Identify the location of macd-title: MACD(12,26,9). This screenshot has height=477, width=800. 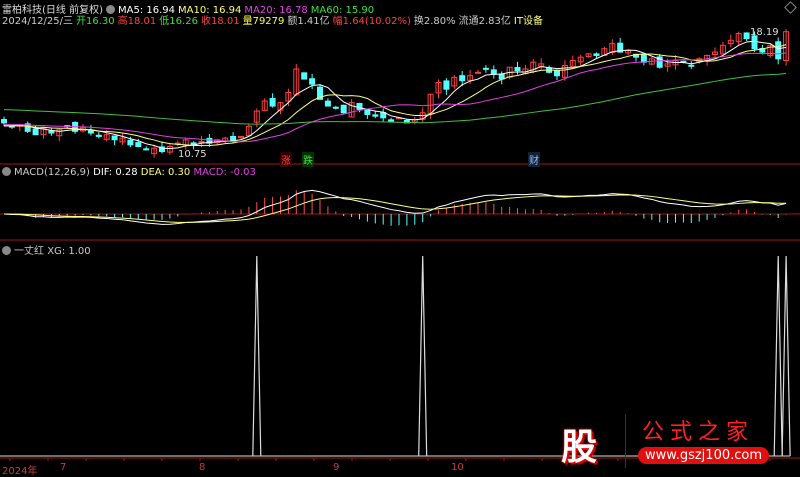
(52, 172).